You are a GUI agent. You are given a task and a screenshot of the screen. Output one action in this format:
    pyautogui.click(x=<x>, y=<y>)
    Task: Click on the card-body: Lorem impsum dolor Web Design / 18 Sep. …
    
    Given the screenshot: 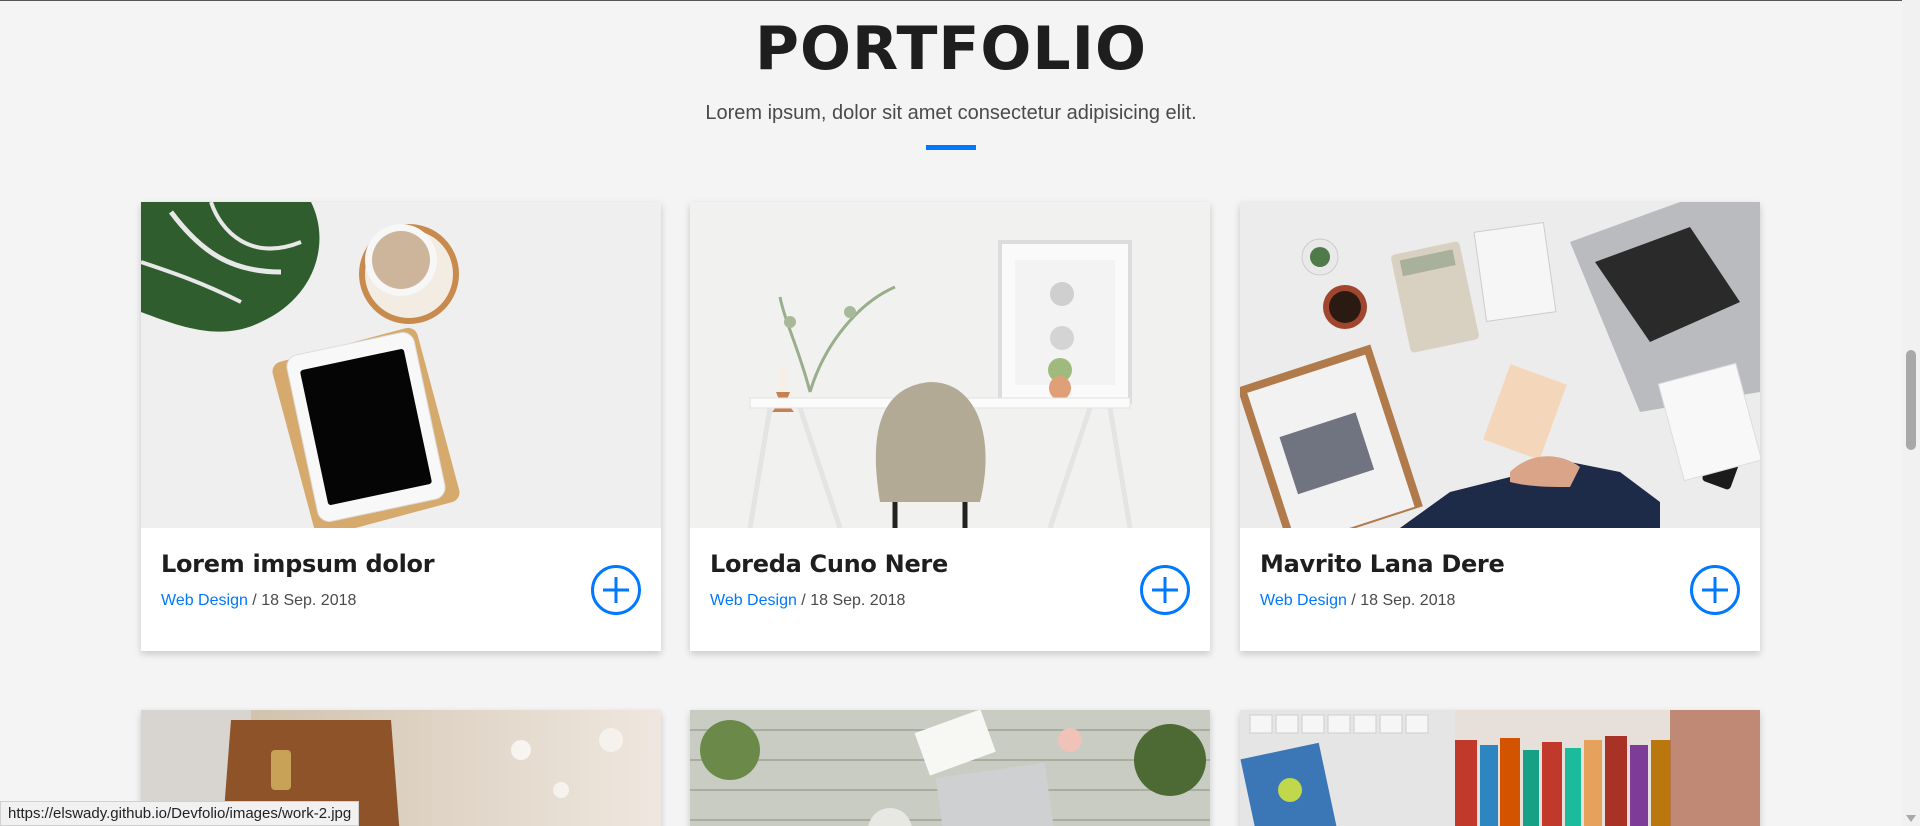 What is the action you would take?
    pyautogui.click(x=401, y=589)
    